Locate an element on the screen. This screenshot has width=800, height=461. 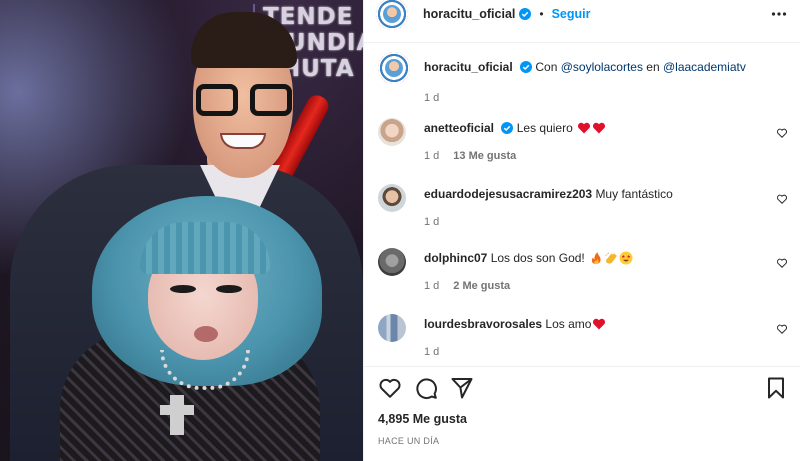
comment-body: lourdesbravorosales Los amo is located at coordinates (594, 324).